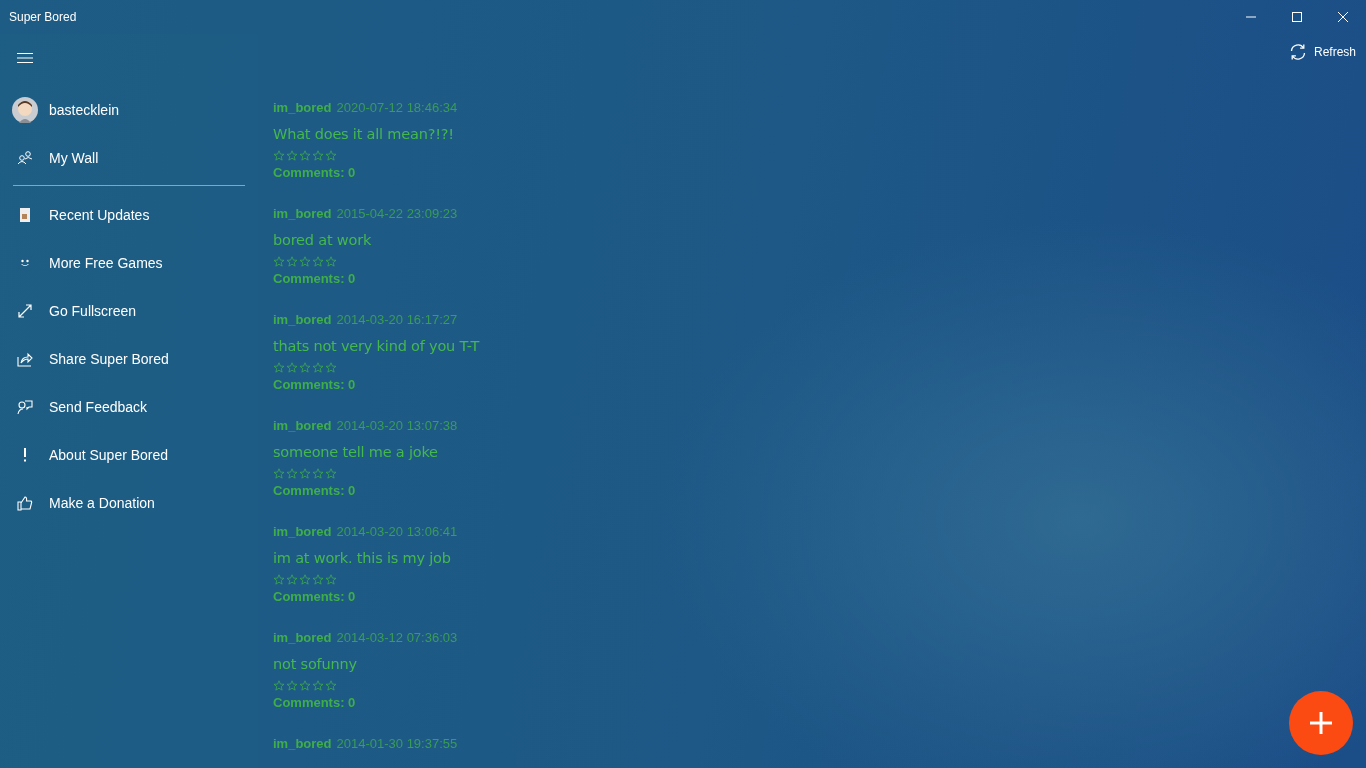 Image resolution: width=1366 pixels, height=768 pixels. What do you see at coordinates (129, 407) in the screenshot?
I see `nav-item: Send Feedback` at bounding box center [129, 407].